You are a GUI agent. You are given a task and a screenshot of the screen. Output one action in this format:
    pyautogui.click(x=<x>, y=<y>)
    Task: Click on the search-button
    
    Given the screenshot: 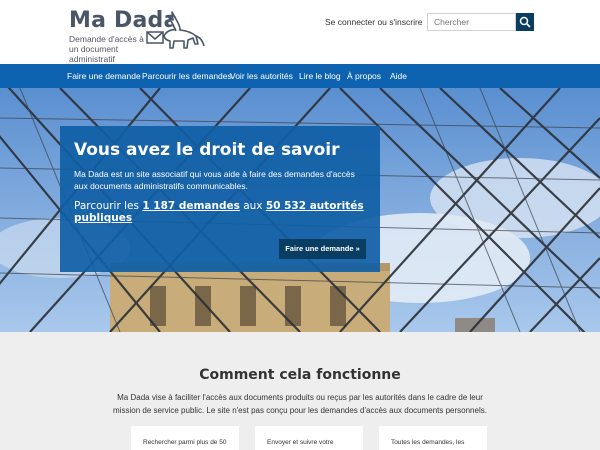 What is the action you would take?
    pyautogui.click(x=525, y=22)
    